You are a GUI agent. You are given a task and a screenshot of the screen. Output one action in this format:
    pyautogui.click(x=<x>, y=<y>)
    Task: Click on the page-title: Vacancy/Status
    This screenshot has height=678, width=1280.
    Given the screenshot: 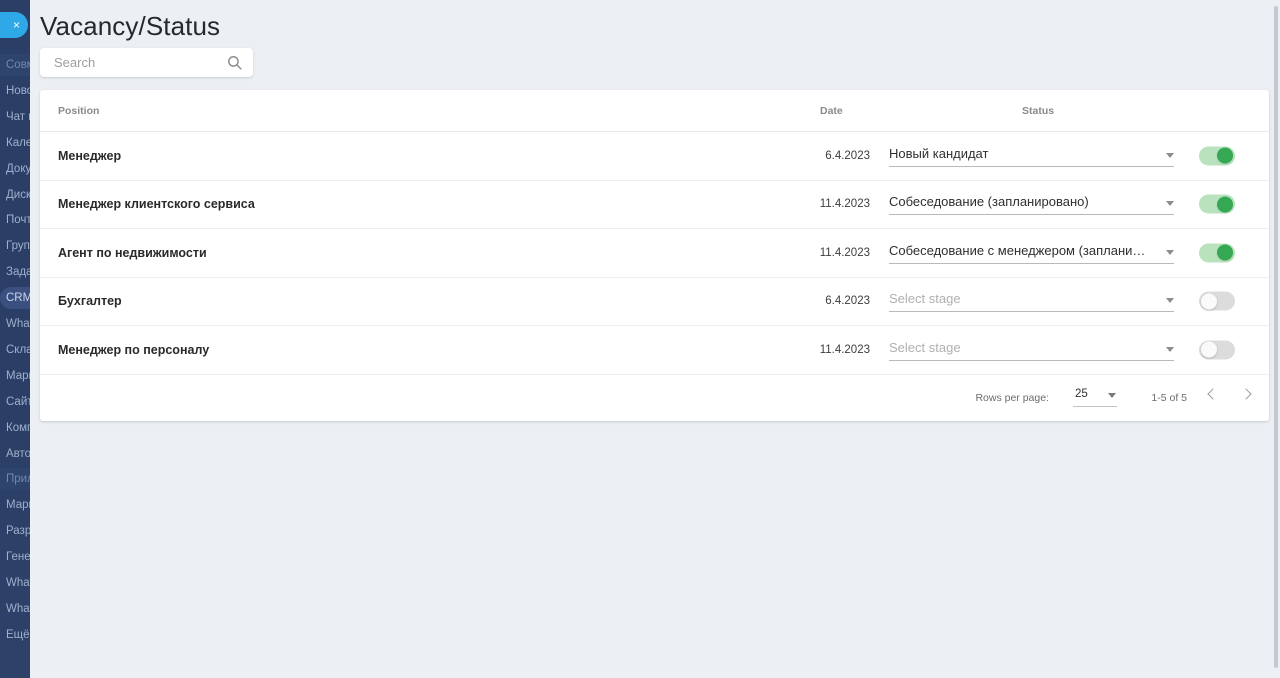 What is the action you would take?
    pyautogui.click(x=130, y=26)
    